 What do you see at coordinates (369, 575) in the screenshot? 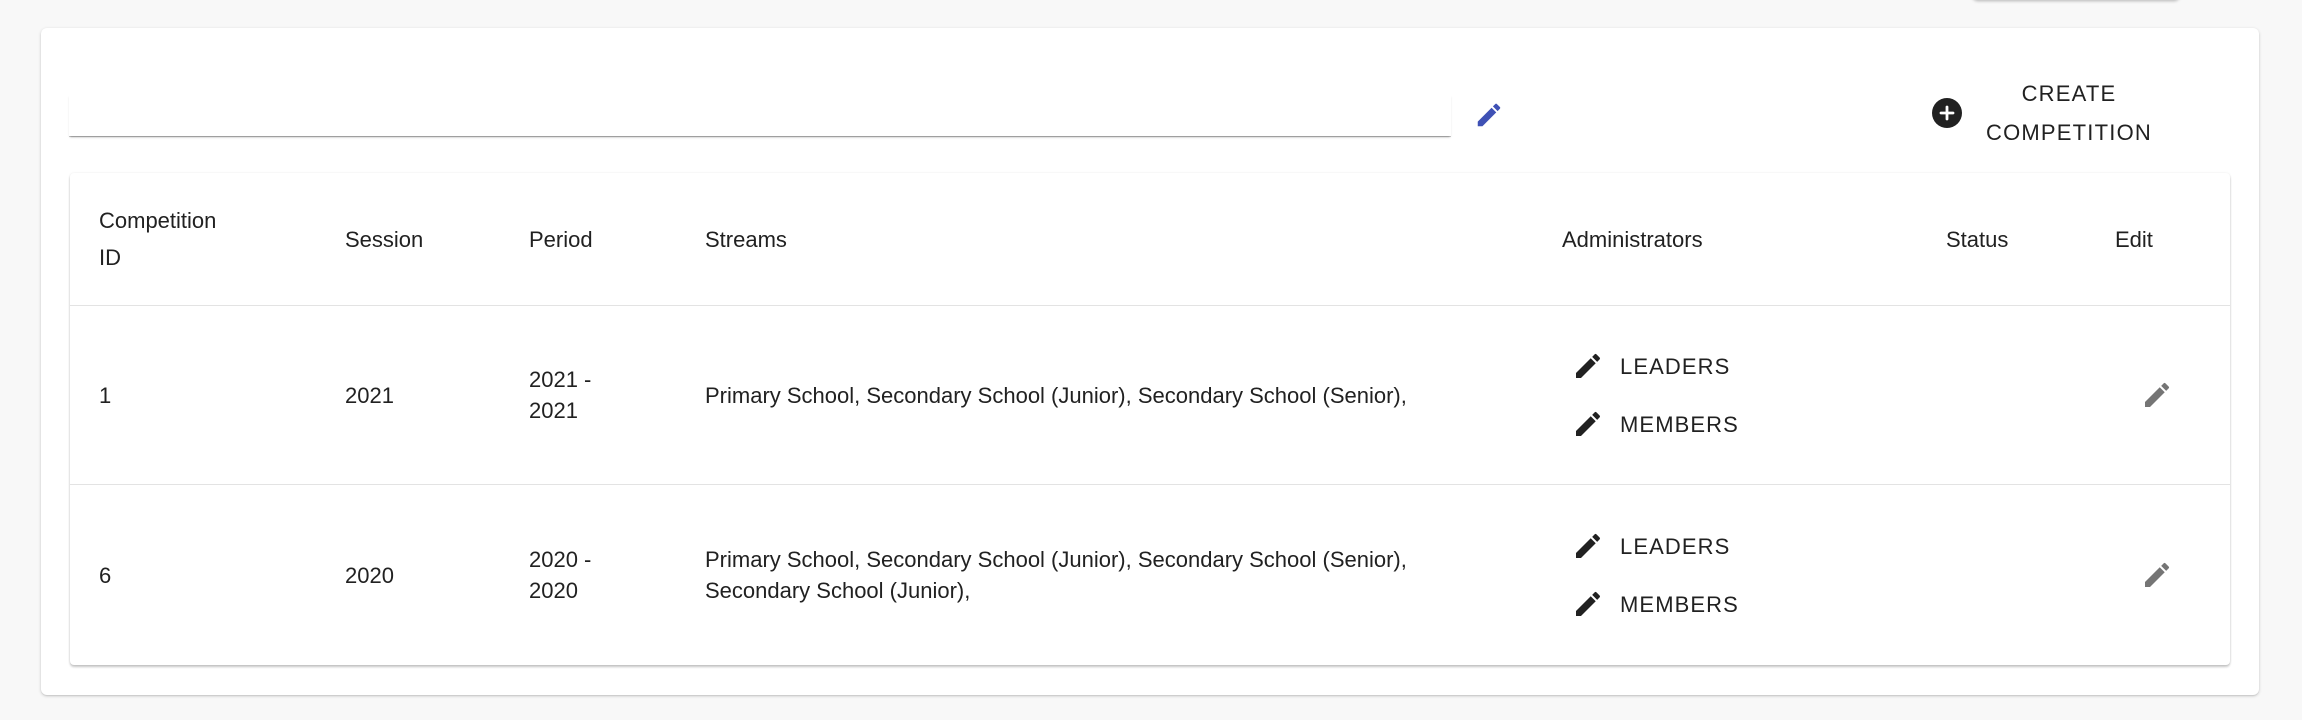
I see `cell-session: 2020` at bounding box center [369, 575].